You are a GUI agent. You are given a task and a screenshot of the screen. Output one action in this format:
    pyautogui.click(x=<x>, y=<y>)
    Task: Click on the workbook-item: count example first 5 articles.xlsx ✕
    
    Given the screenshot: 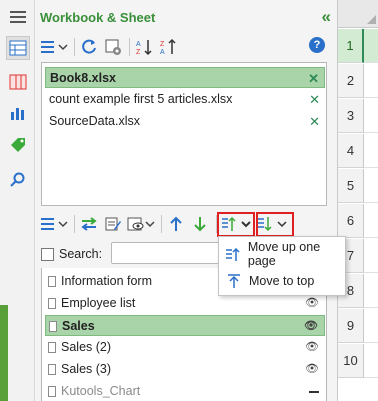 What is the action you would take?
    pyautogui.click(x=185, y=99)
    